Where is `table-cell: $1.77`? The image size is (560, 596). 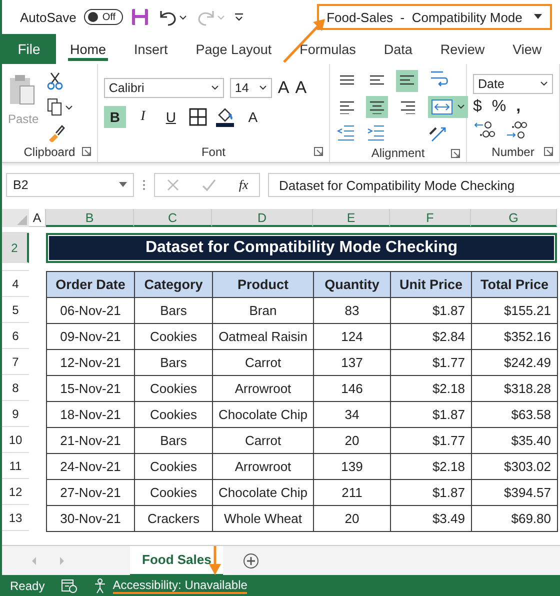
table-cell: $1.77 is located at coordinates (431, 363).